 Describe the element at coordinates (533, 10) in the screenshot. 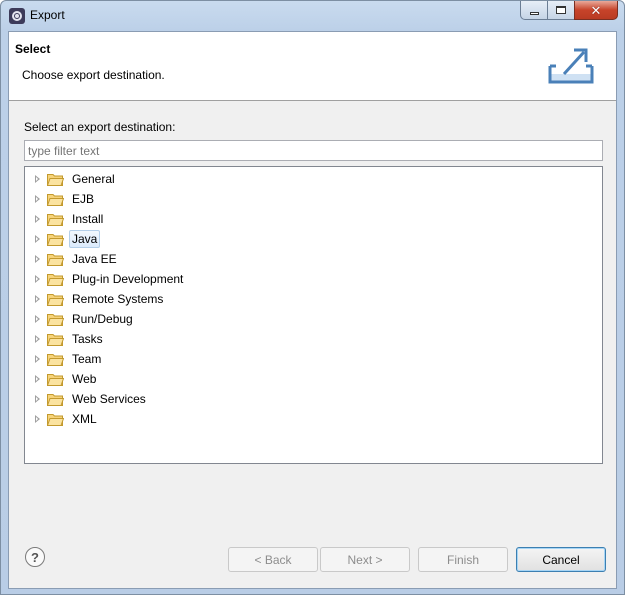

I see `minimize-button` at that location.